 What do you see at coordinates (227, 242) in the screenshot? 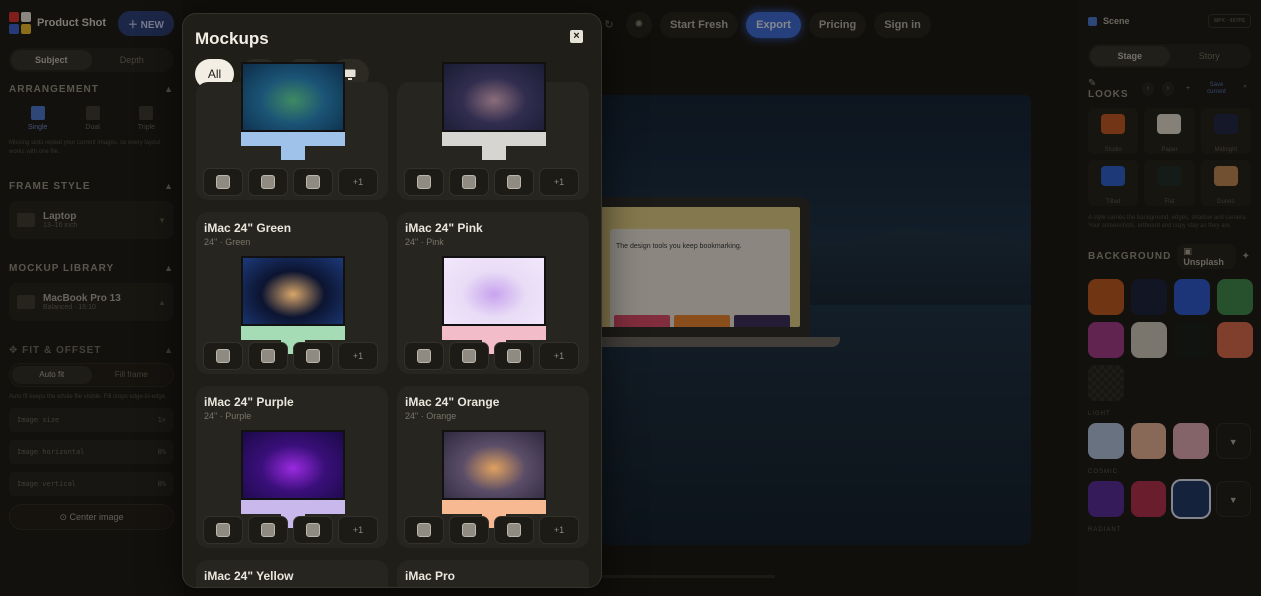
I see `mockup-subtitle: 24" · Green` at bounding box center [227, 242].